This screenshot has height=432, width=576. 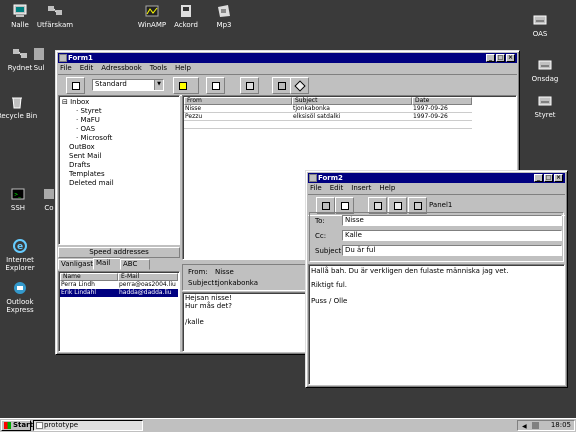 I want to click on form1-menubar: File Edit Adressbook Tools Help, so click(x=125, y=68).